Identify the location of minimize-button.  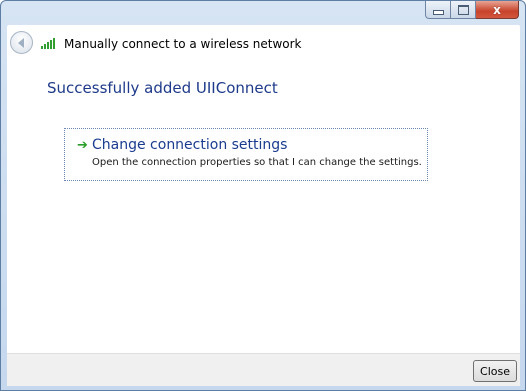
(438, 10).